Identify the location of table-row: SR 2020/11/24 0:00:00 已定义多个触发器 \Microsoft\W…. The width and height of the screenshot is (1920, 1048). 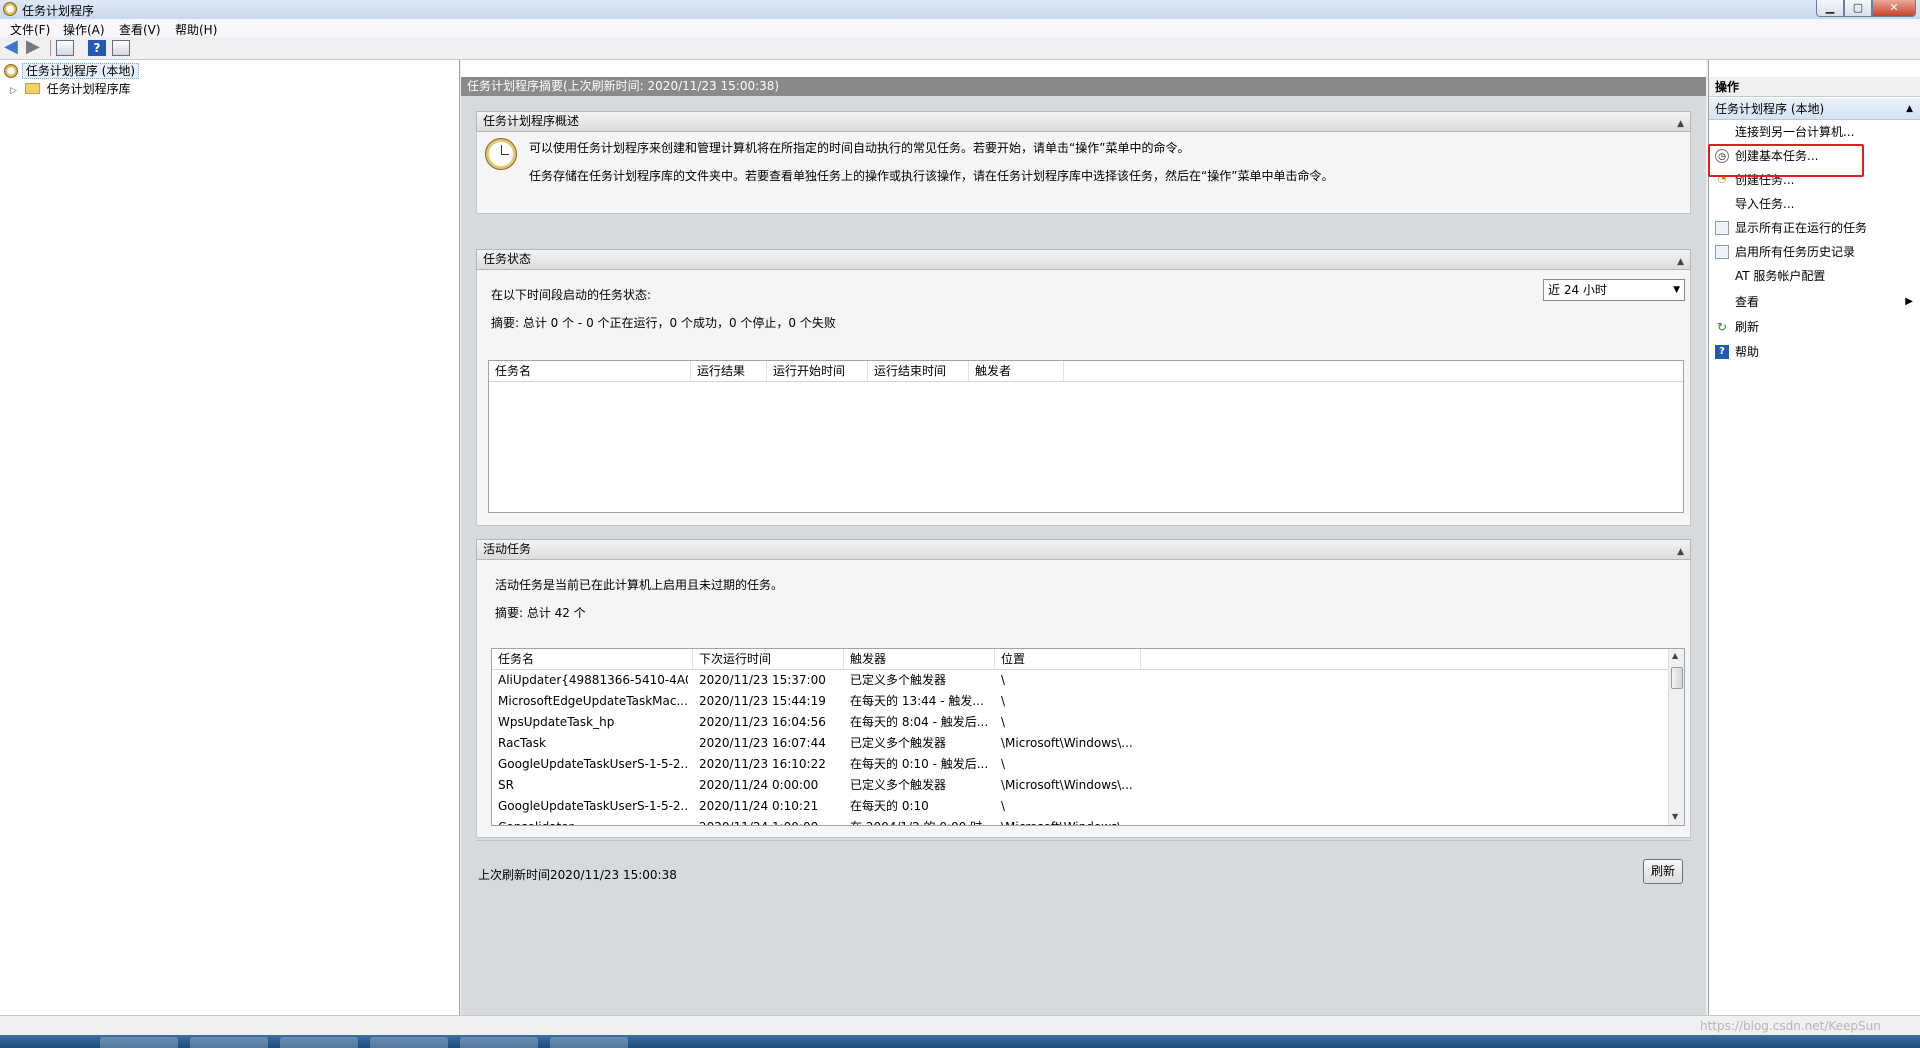
(1080, 785).